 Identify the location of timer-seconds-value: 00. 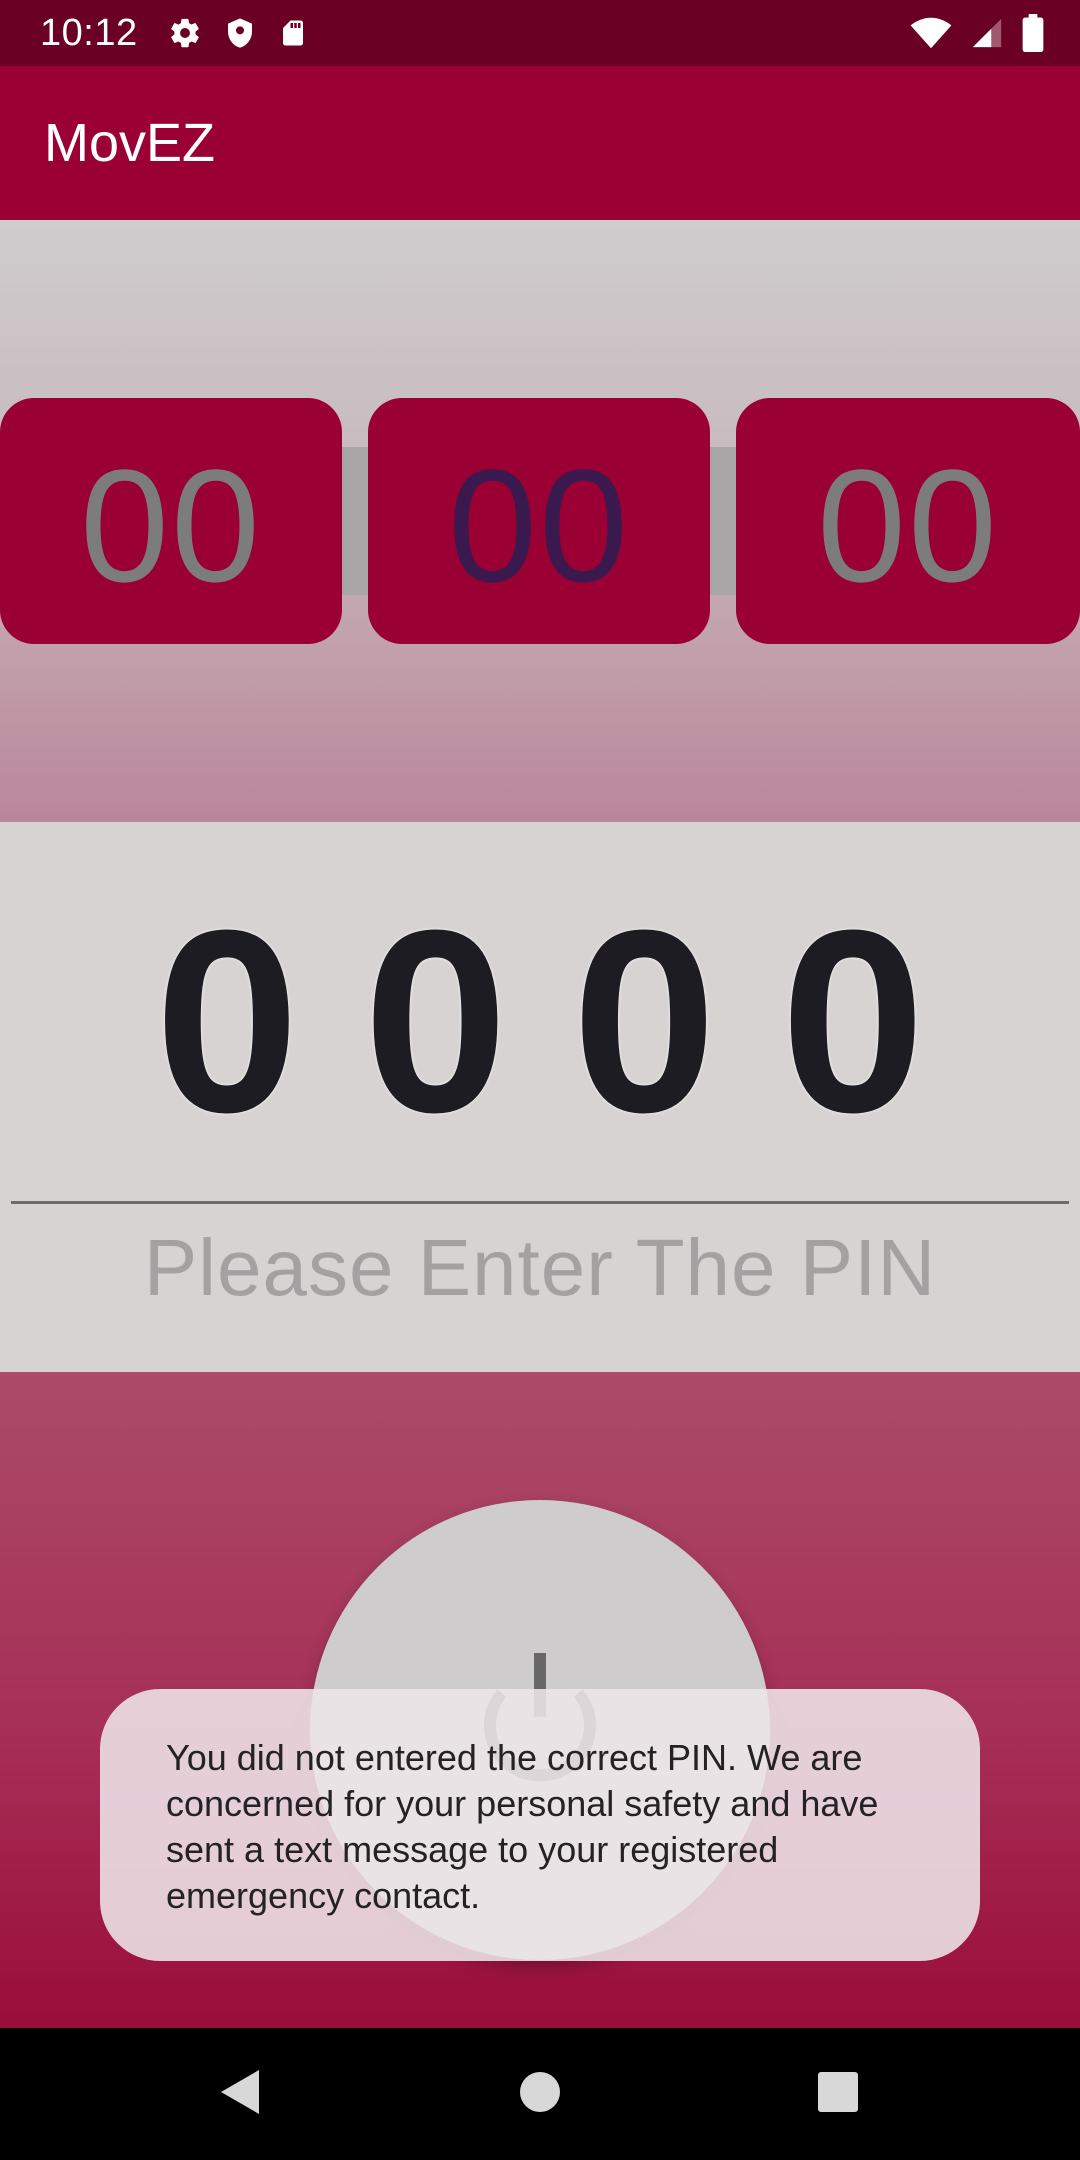
(908, 525).